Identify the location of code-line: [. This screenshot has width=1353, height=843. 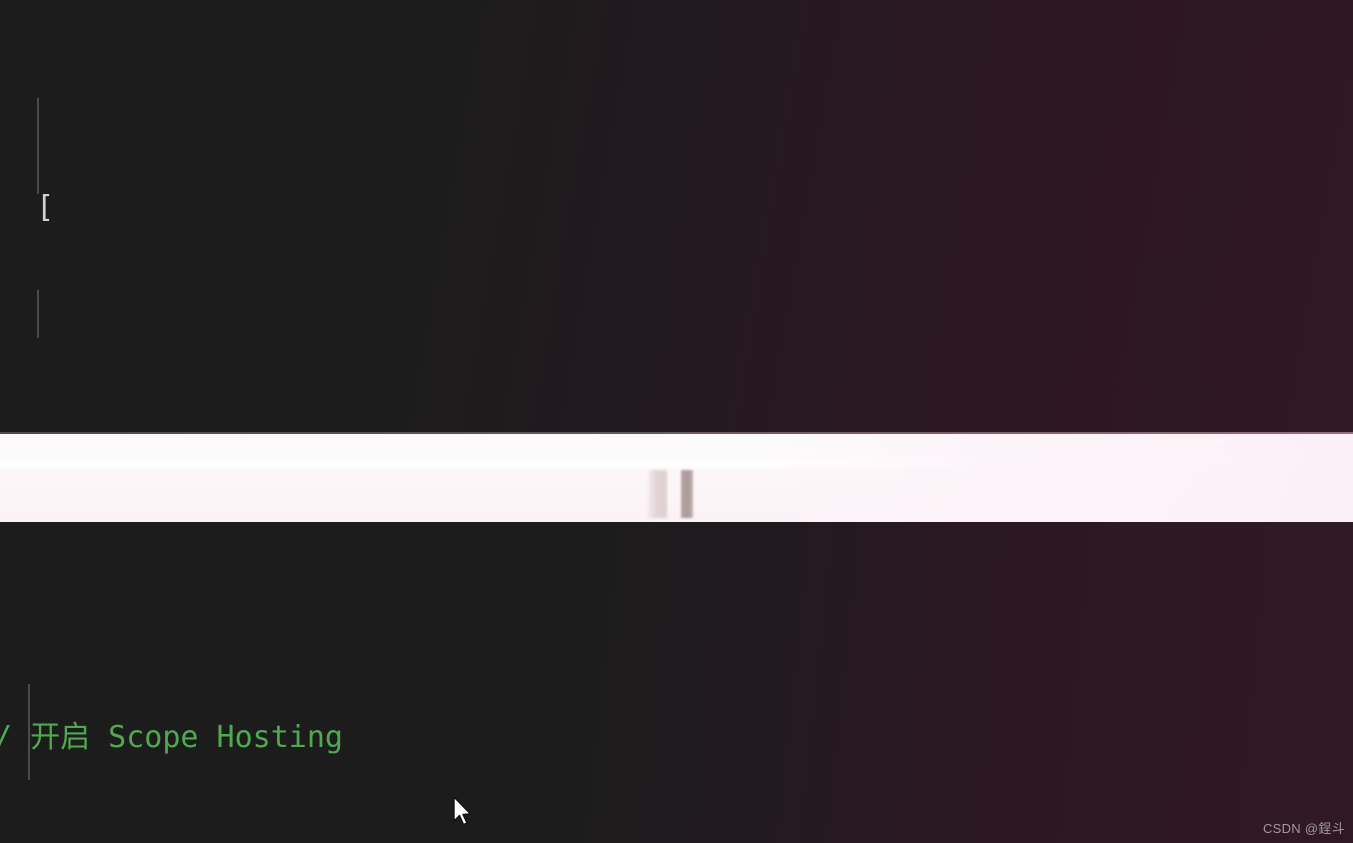
(668, 208).